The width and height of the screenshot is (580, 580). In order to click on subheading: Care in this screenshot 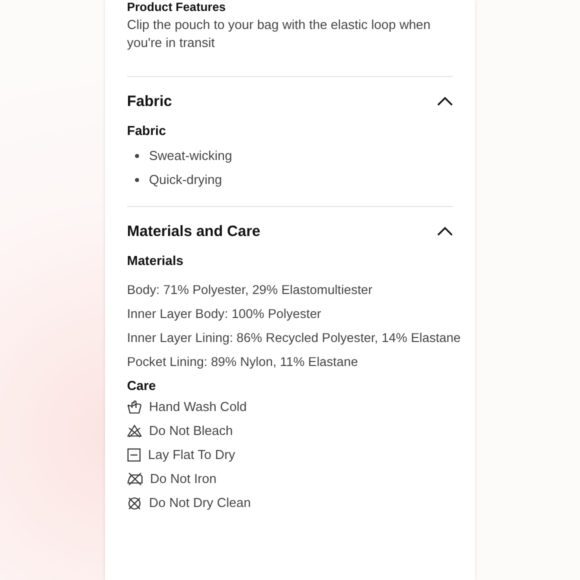, I will do `click(142, 385)`.